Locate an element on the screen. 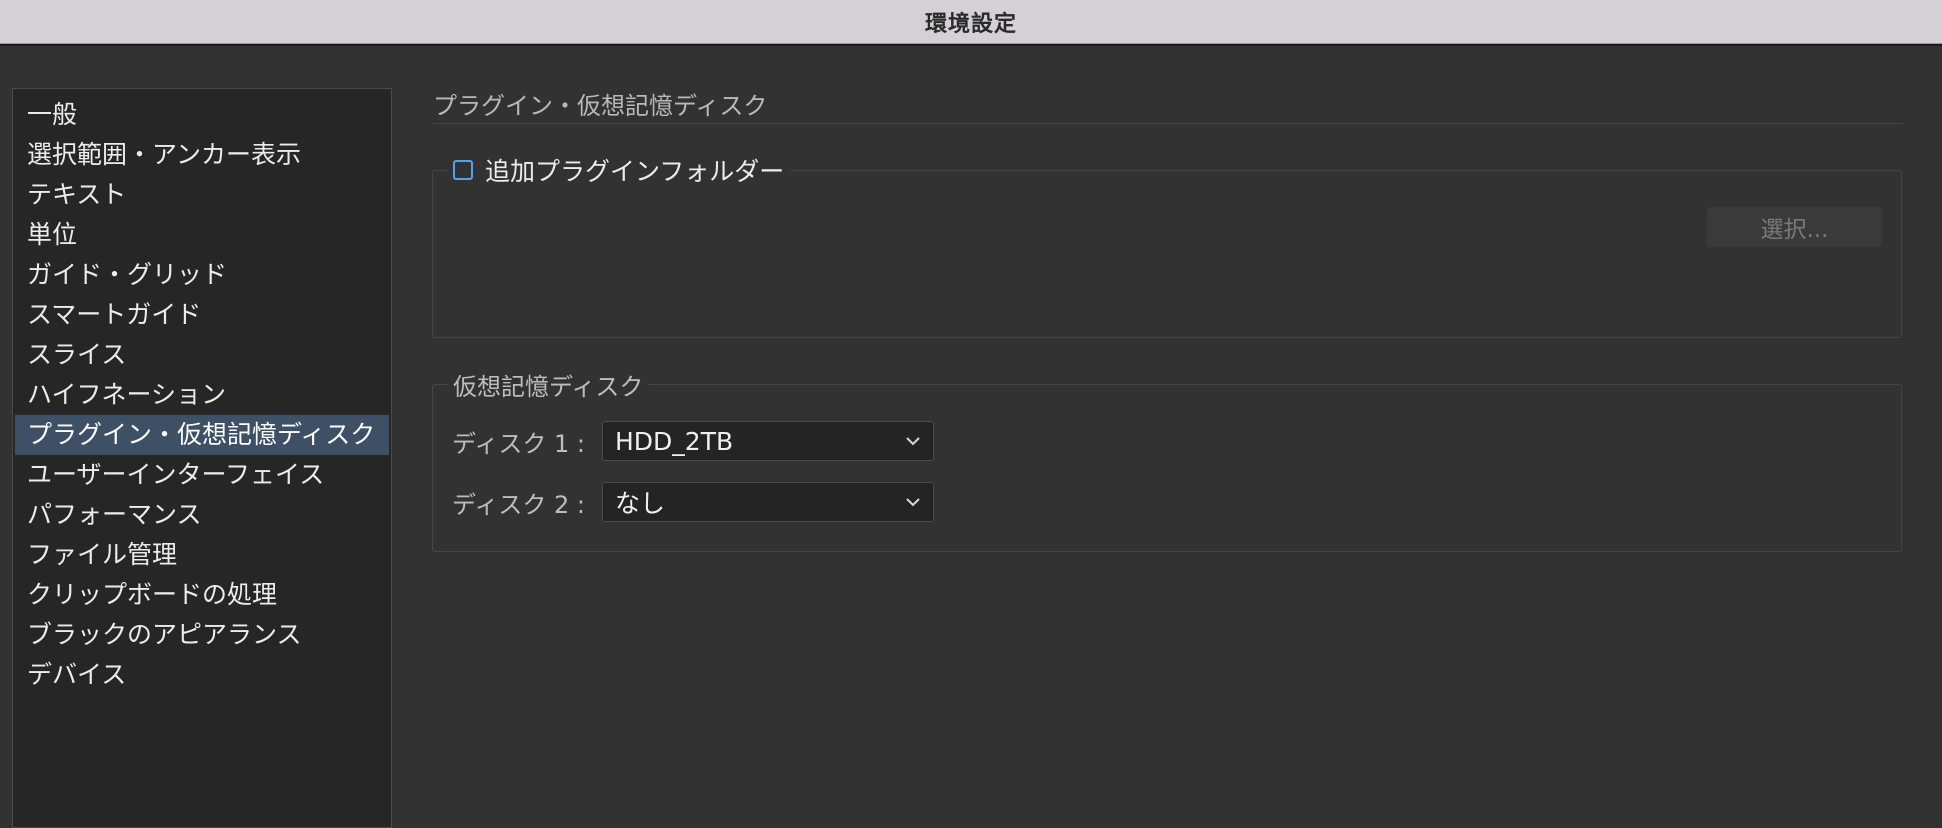 Image resolution: width=1942 pixels, height=828 pixels. sidebar-item-slices: スライス is located at coordinates (202, 355).